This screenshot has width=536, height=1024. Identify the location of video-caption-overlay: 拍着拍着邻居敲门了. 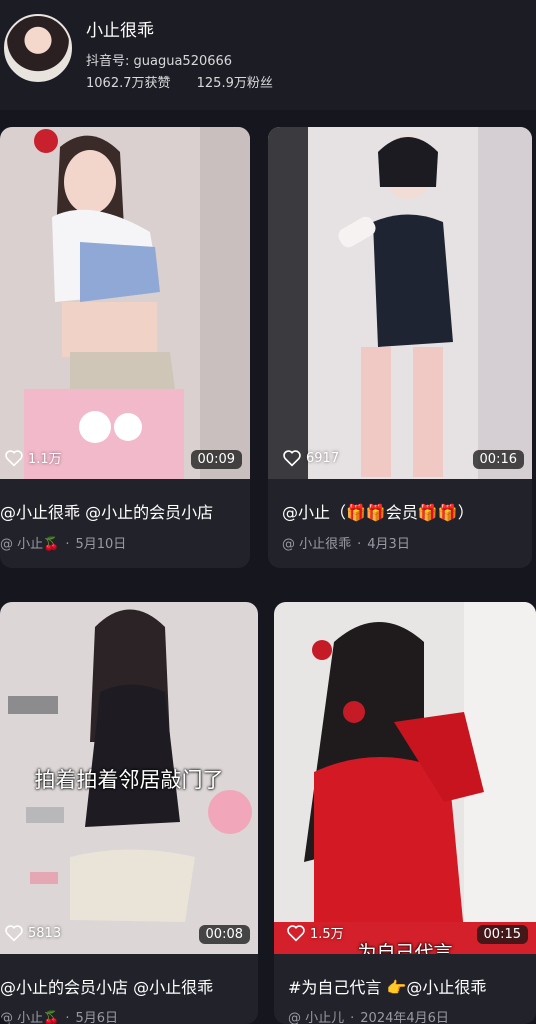
(129, 780).